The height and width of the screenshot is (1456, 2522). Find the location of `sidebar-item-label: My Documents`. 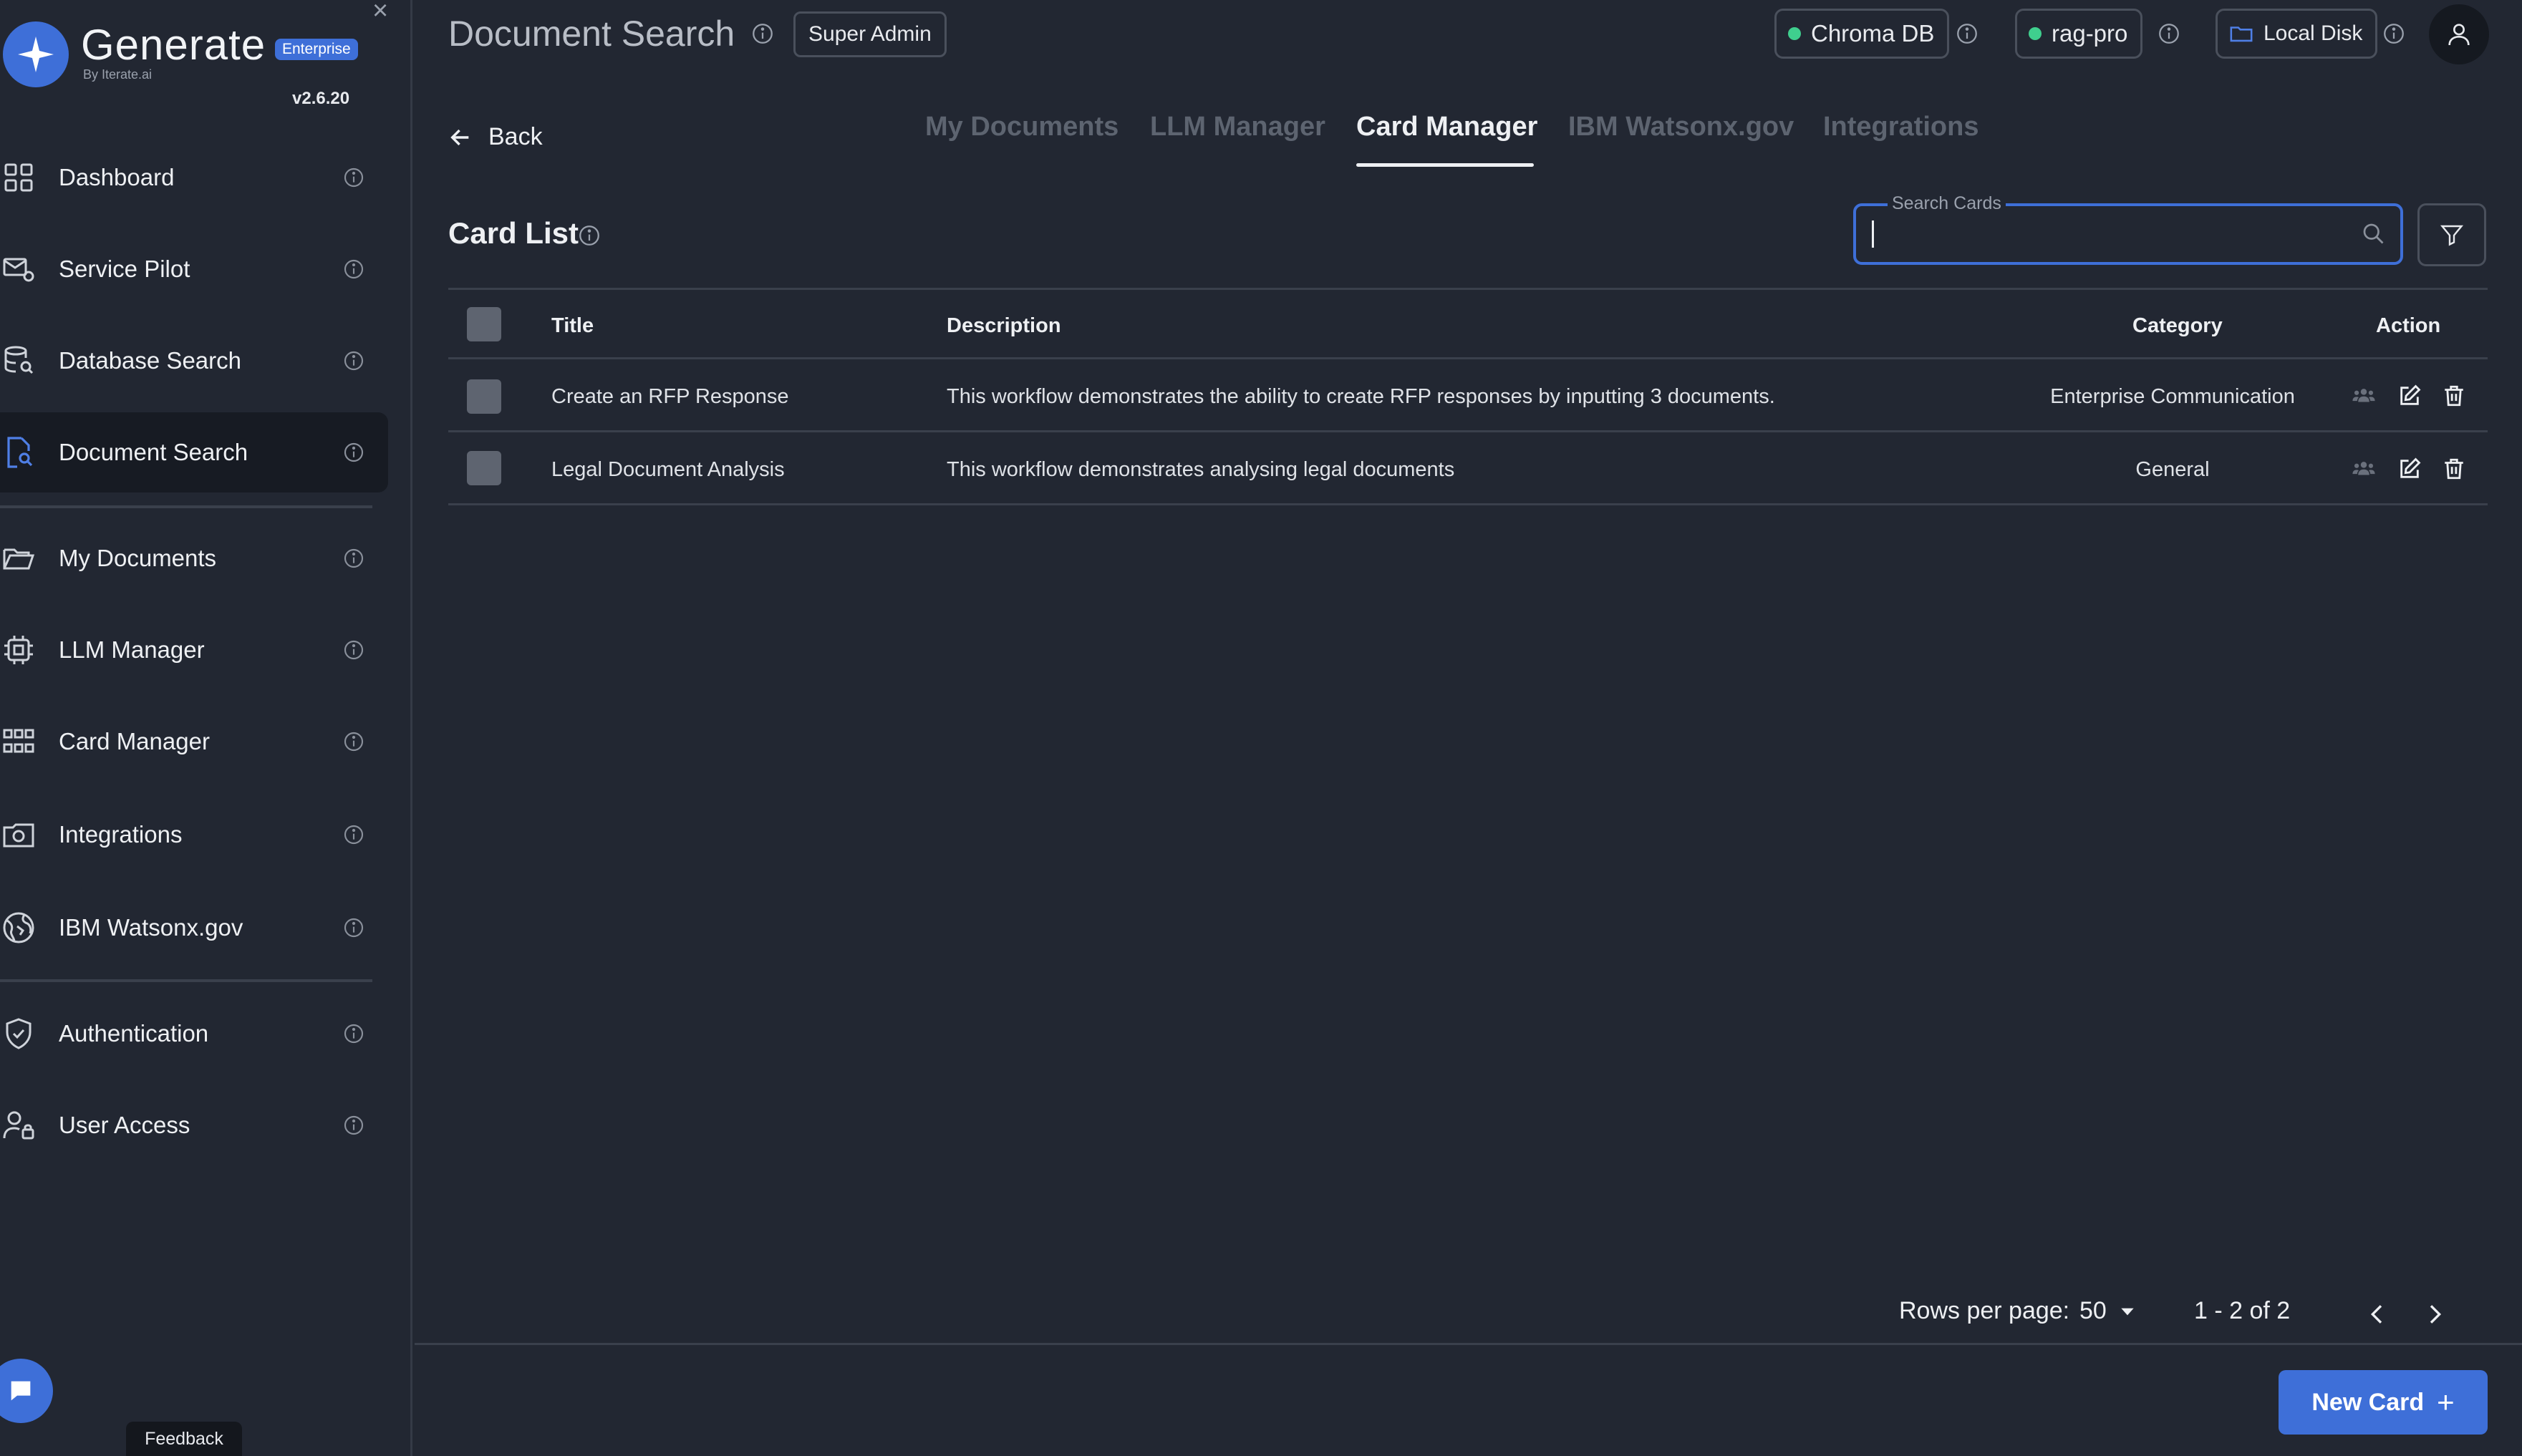

sidebar-item-label: My Documents is located at coordinates (138, 558).